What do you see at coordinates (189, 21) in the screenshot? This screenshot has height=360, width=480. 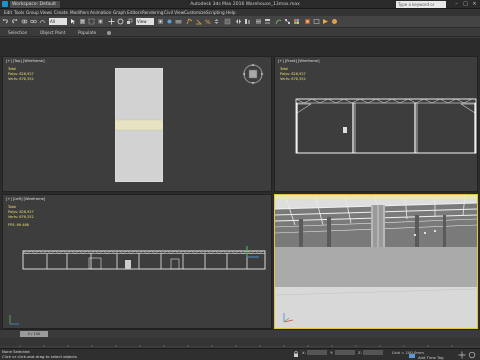 I see `snap-toggle-icon` at bounding box center [189, 21].